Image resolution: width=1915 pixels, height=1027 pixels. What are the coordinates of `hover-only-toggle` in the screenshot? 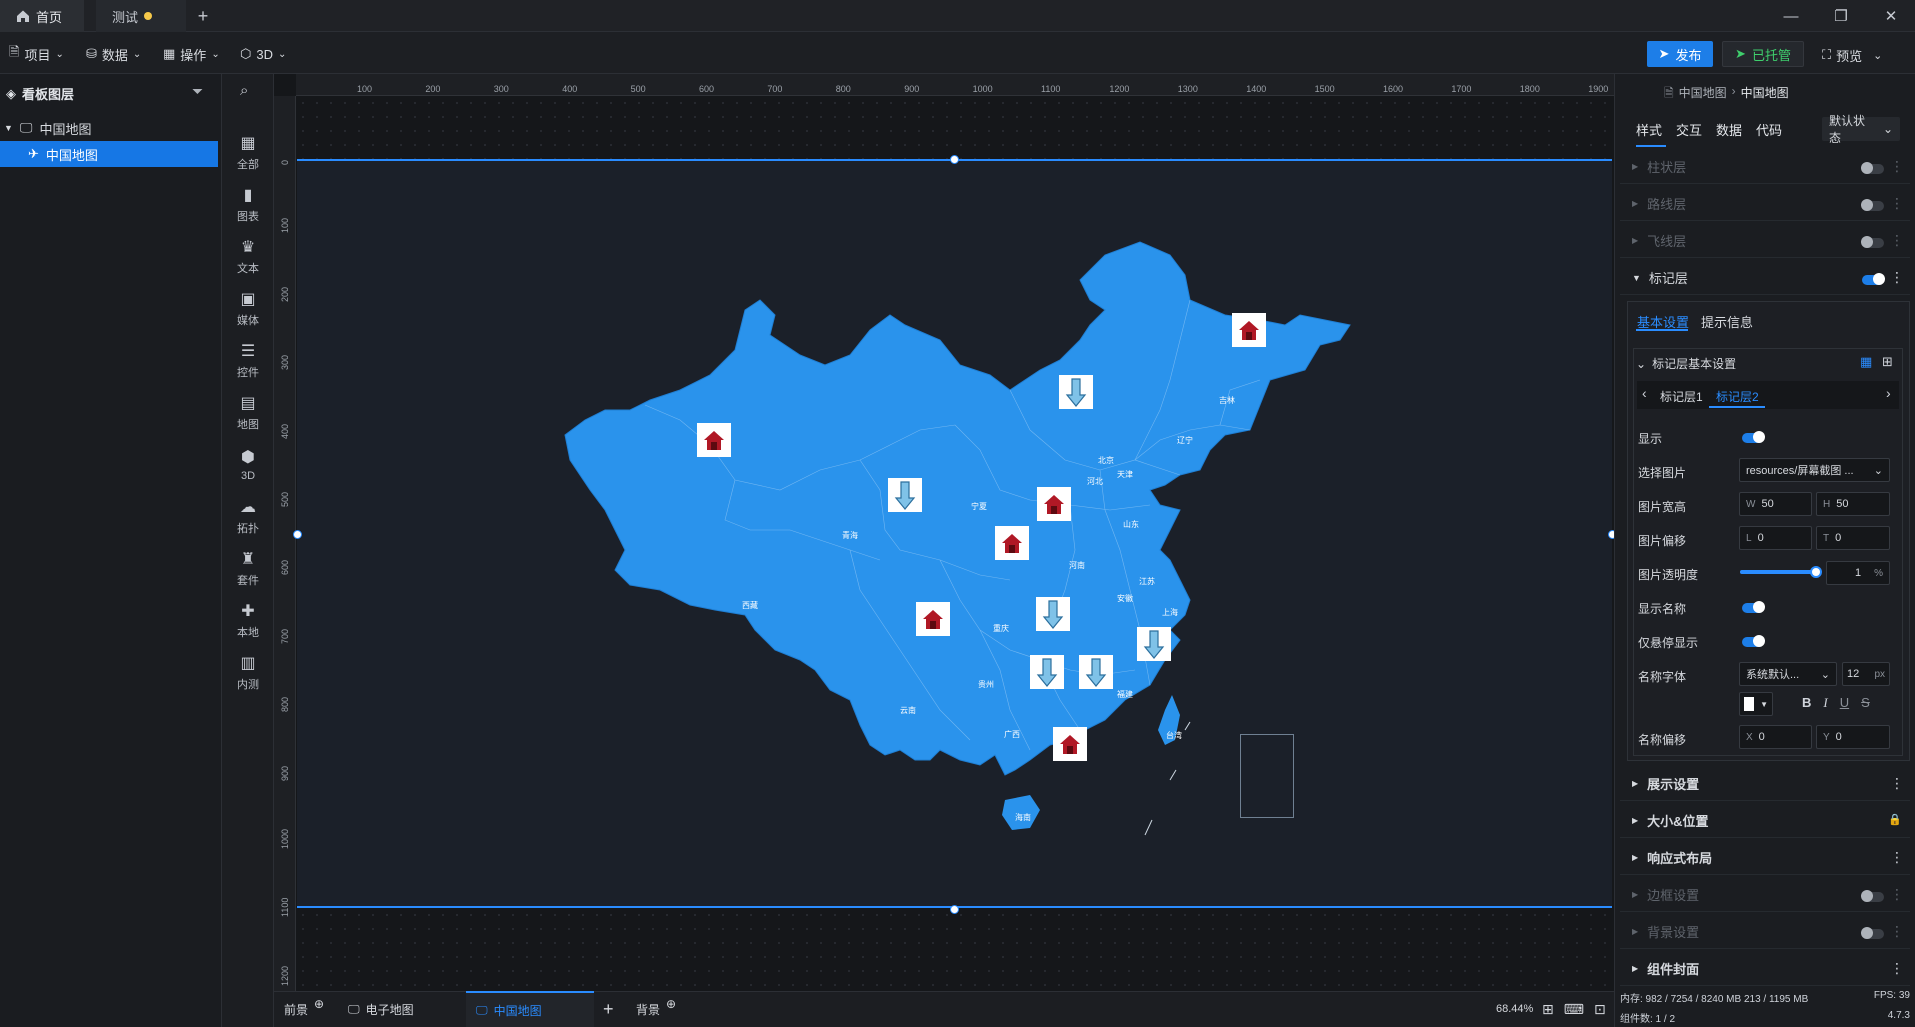 It's located at (1753, 641).